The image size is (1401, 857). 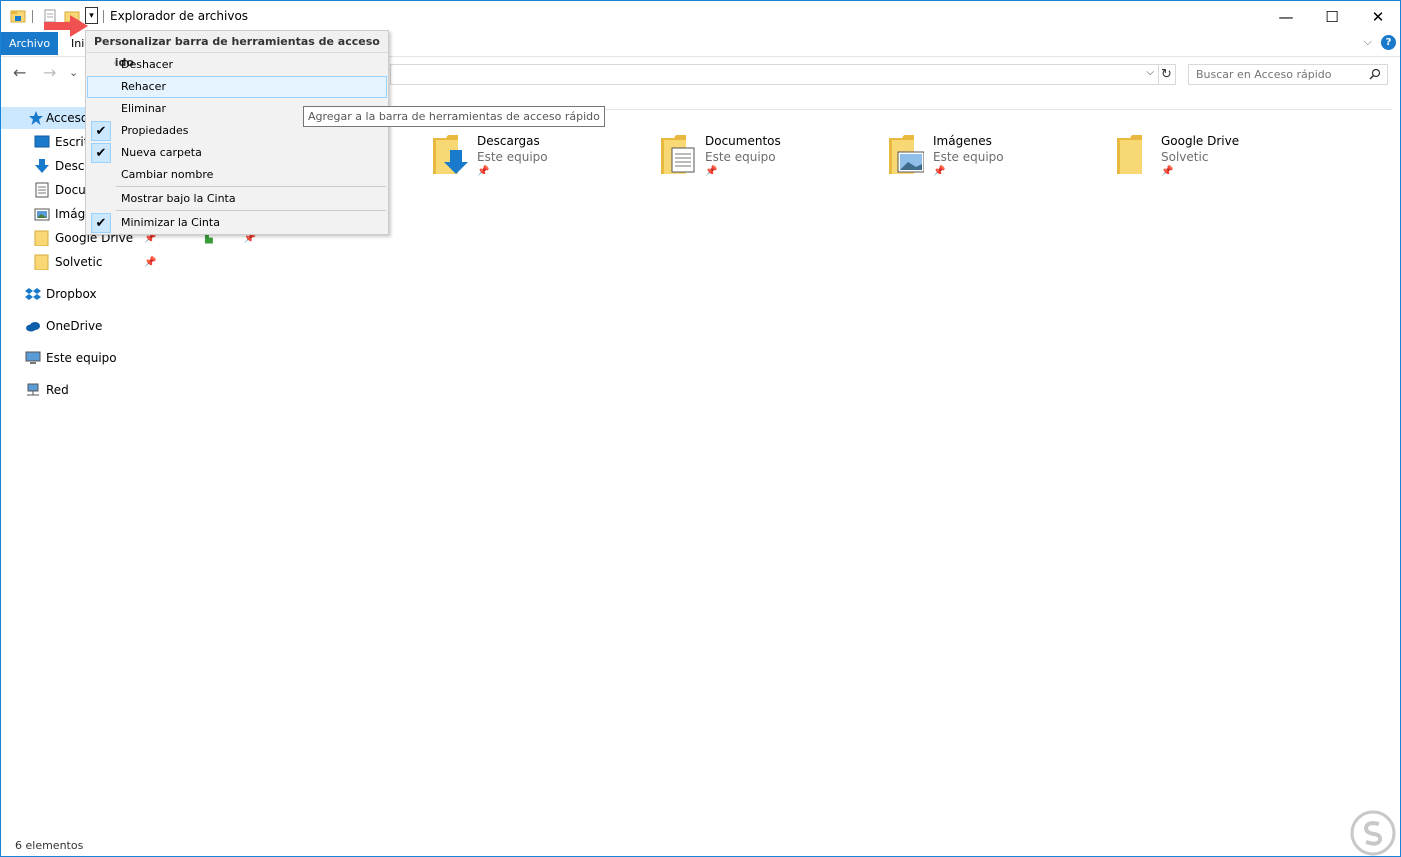 I want to click on window-title: Explorador de archivos, so click(x=179, y=16).